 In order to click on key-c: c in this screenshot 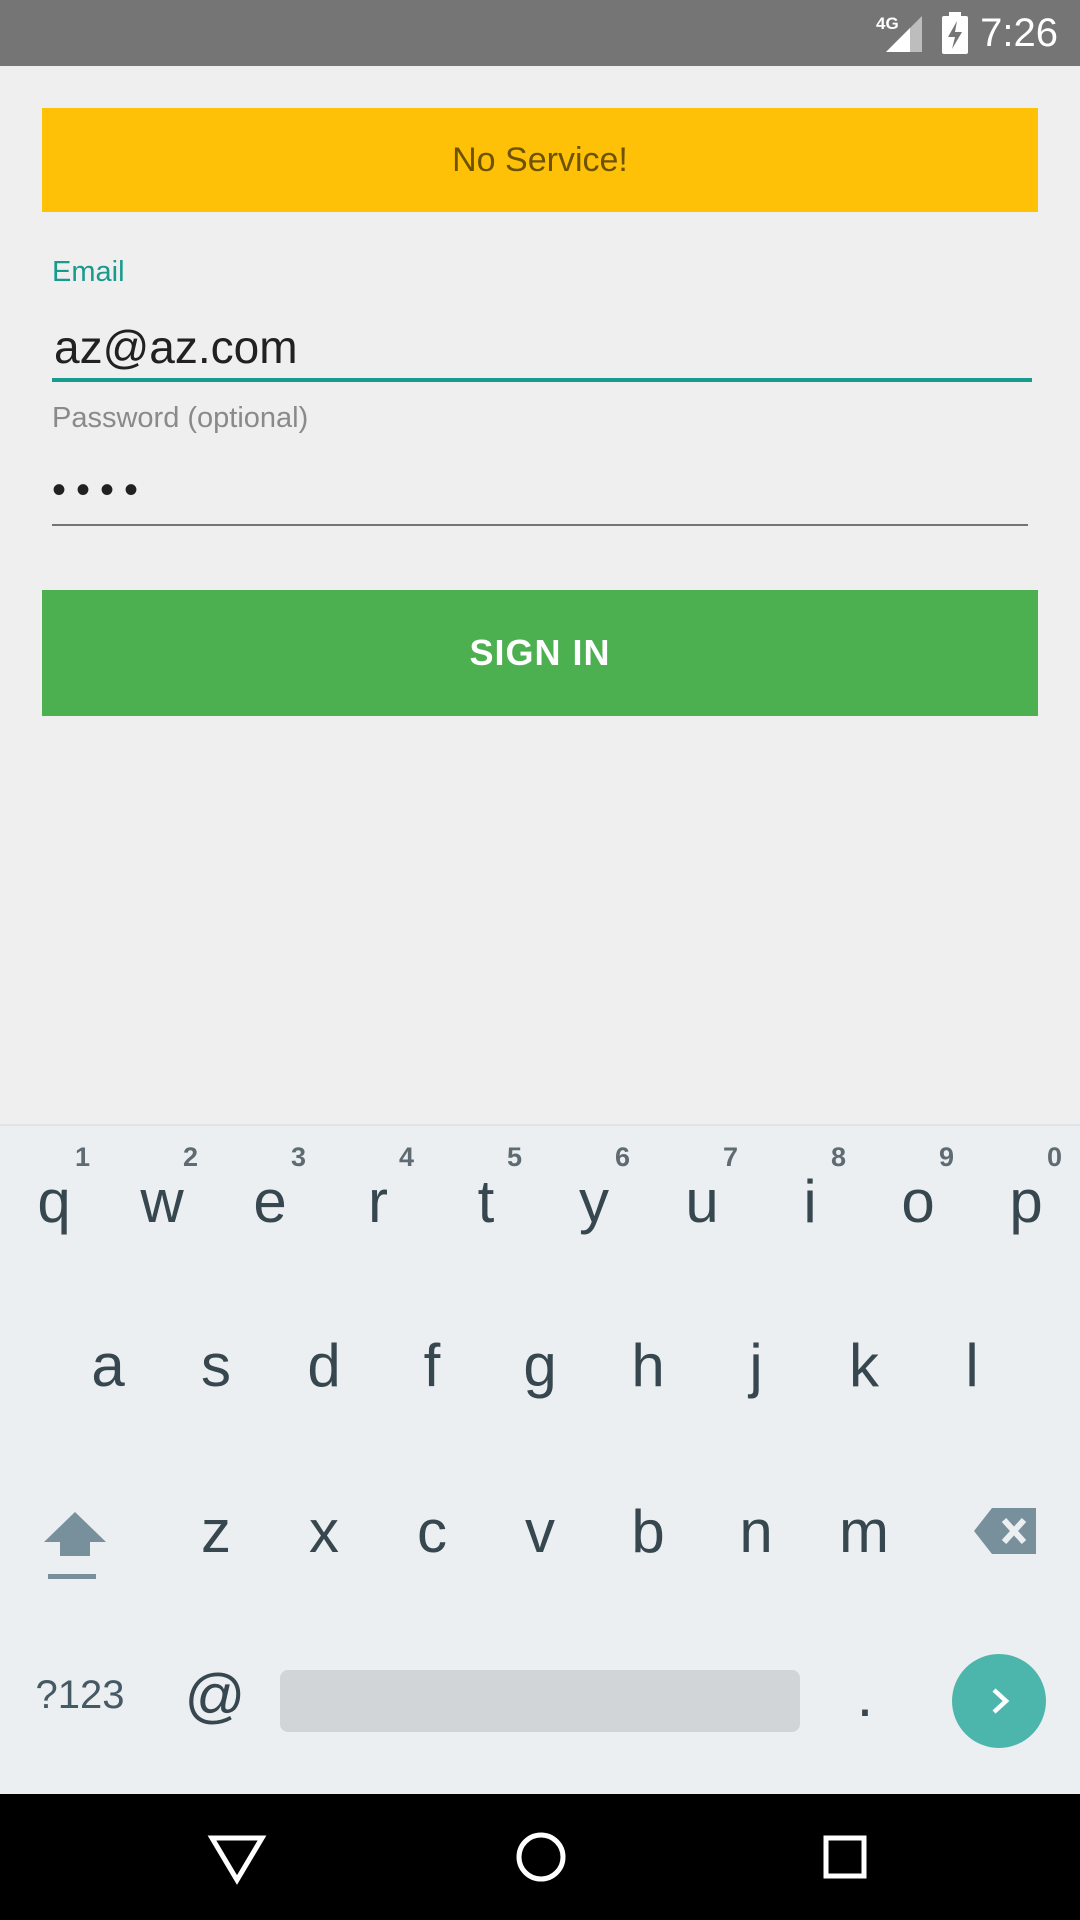, I will do `click(432, 1531)`.